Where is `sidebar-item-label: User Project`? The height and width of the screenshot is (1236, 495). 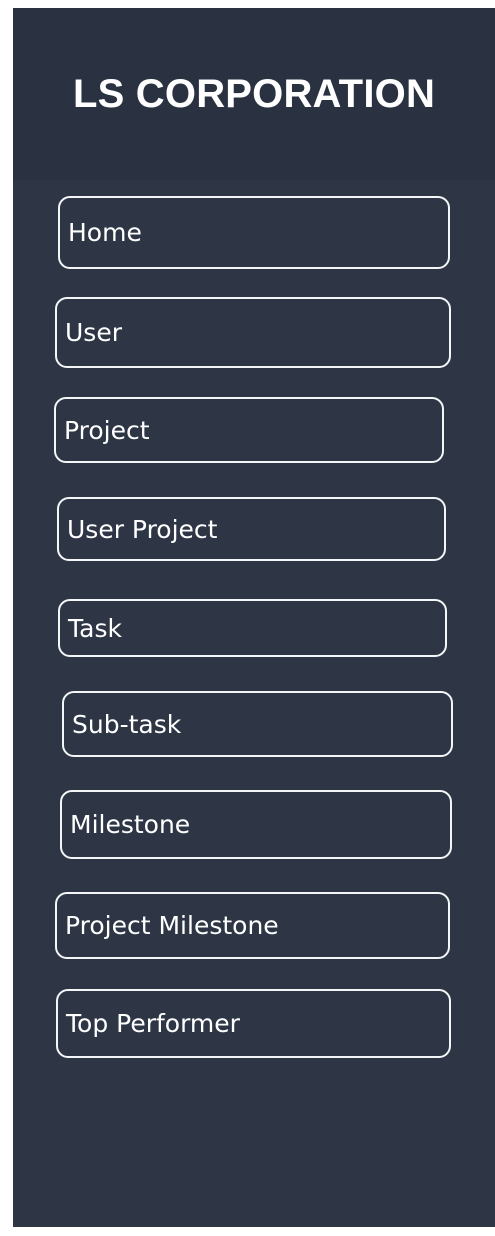 sidebar-item-label: User Project is located at coordinates (142, 529).